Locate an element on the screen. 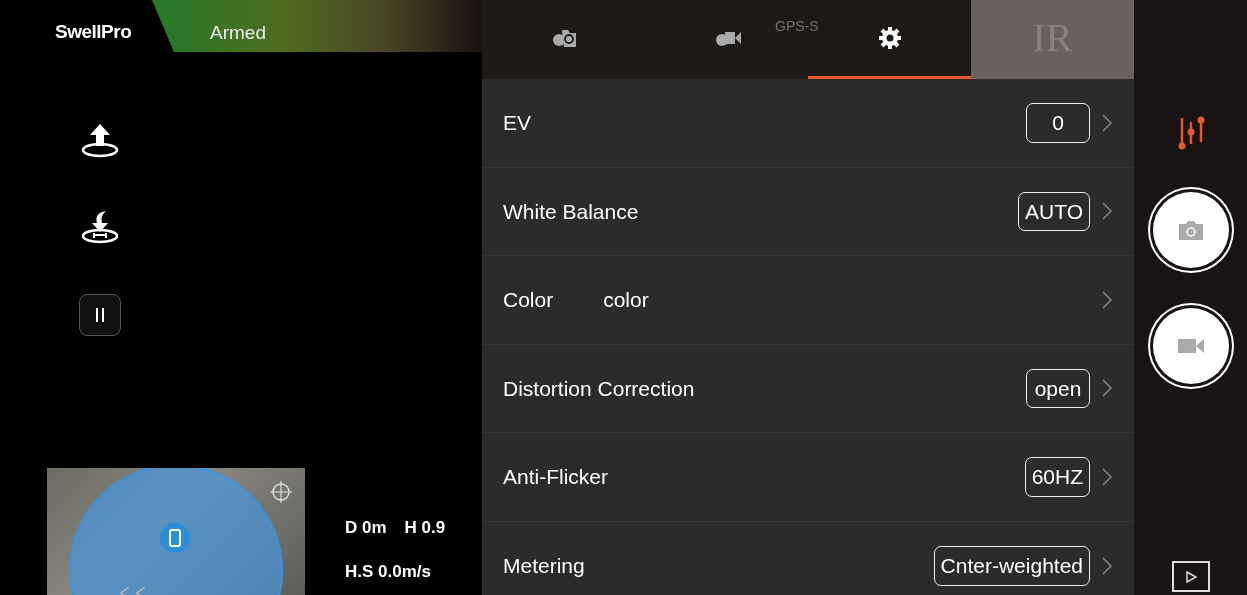 The height and width of the screenshot is (595, 1247). gps-status: GPS-S is located at coordinates (797, 26).